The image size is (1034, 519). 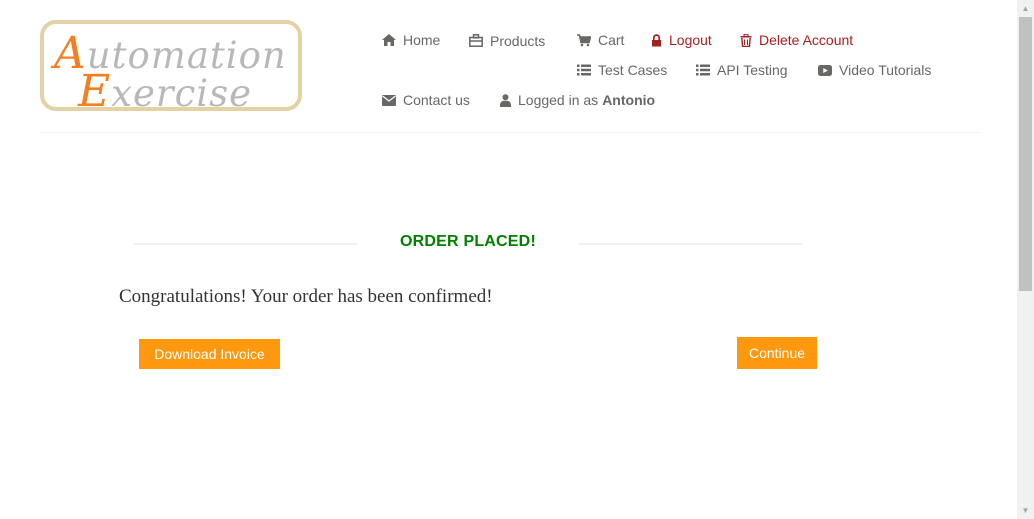 What do you see at coordinates (1025, 510) in the screenshot?
I see `scroll-down-arrow: ▼` at bounding box center [1025, 510].